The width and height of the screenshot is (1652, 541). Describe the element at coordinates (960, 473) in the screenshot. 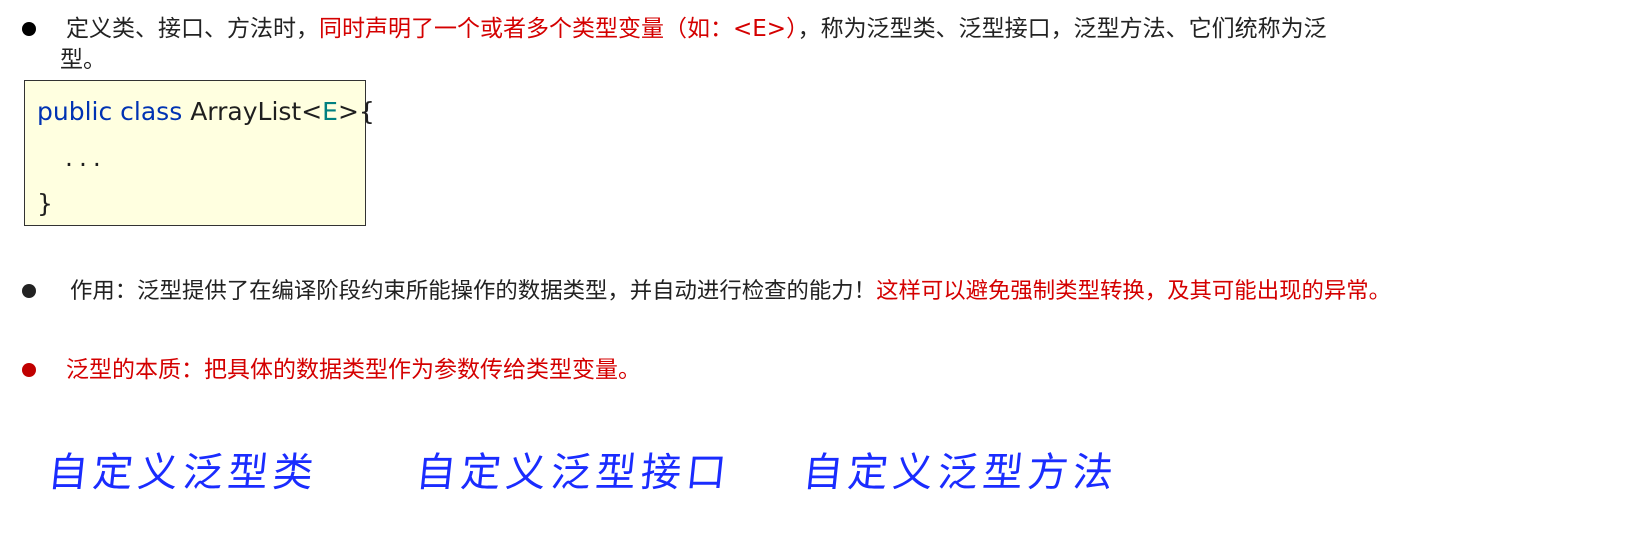

I see `handwritten-generic-method: 自定义泛型方法` at that location.